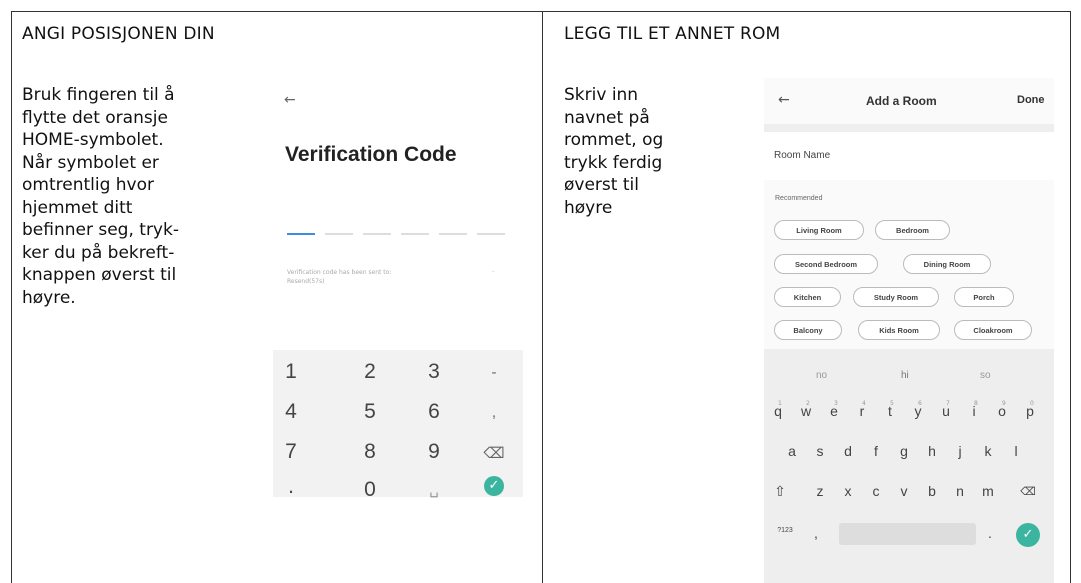 The image size is (1081, 583). I want to click on verification-dash: -, so click(493, 272).